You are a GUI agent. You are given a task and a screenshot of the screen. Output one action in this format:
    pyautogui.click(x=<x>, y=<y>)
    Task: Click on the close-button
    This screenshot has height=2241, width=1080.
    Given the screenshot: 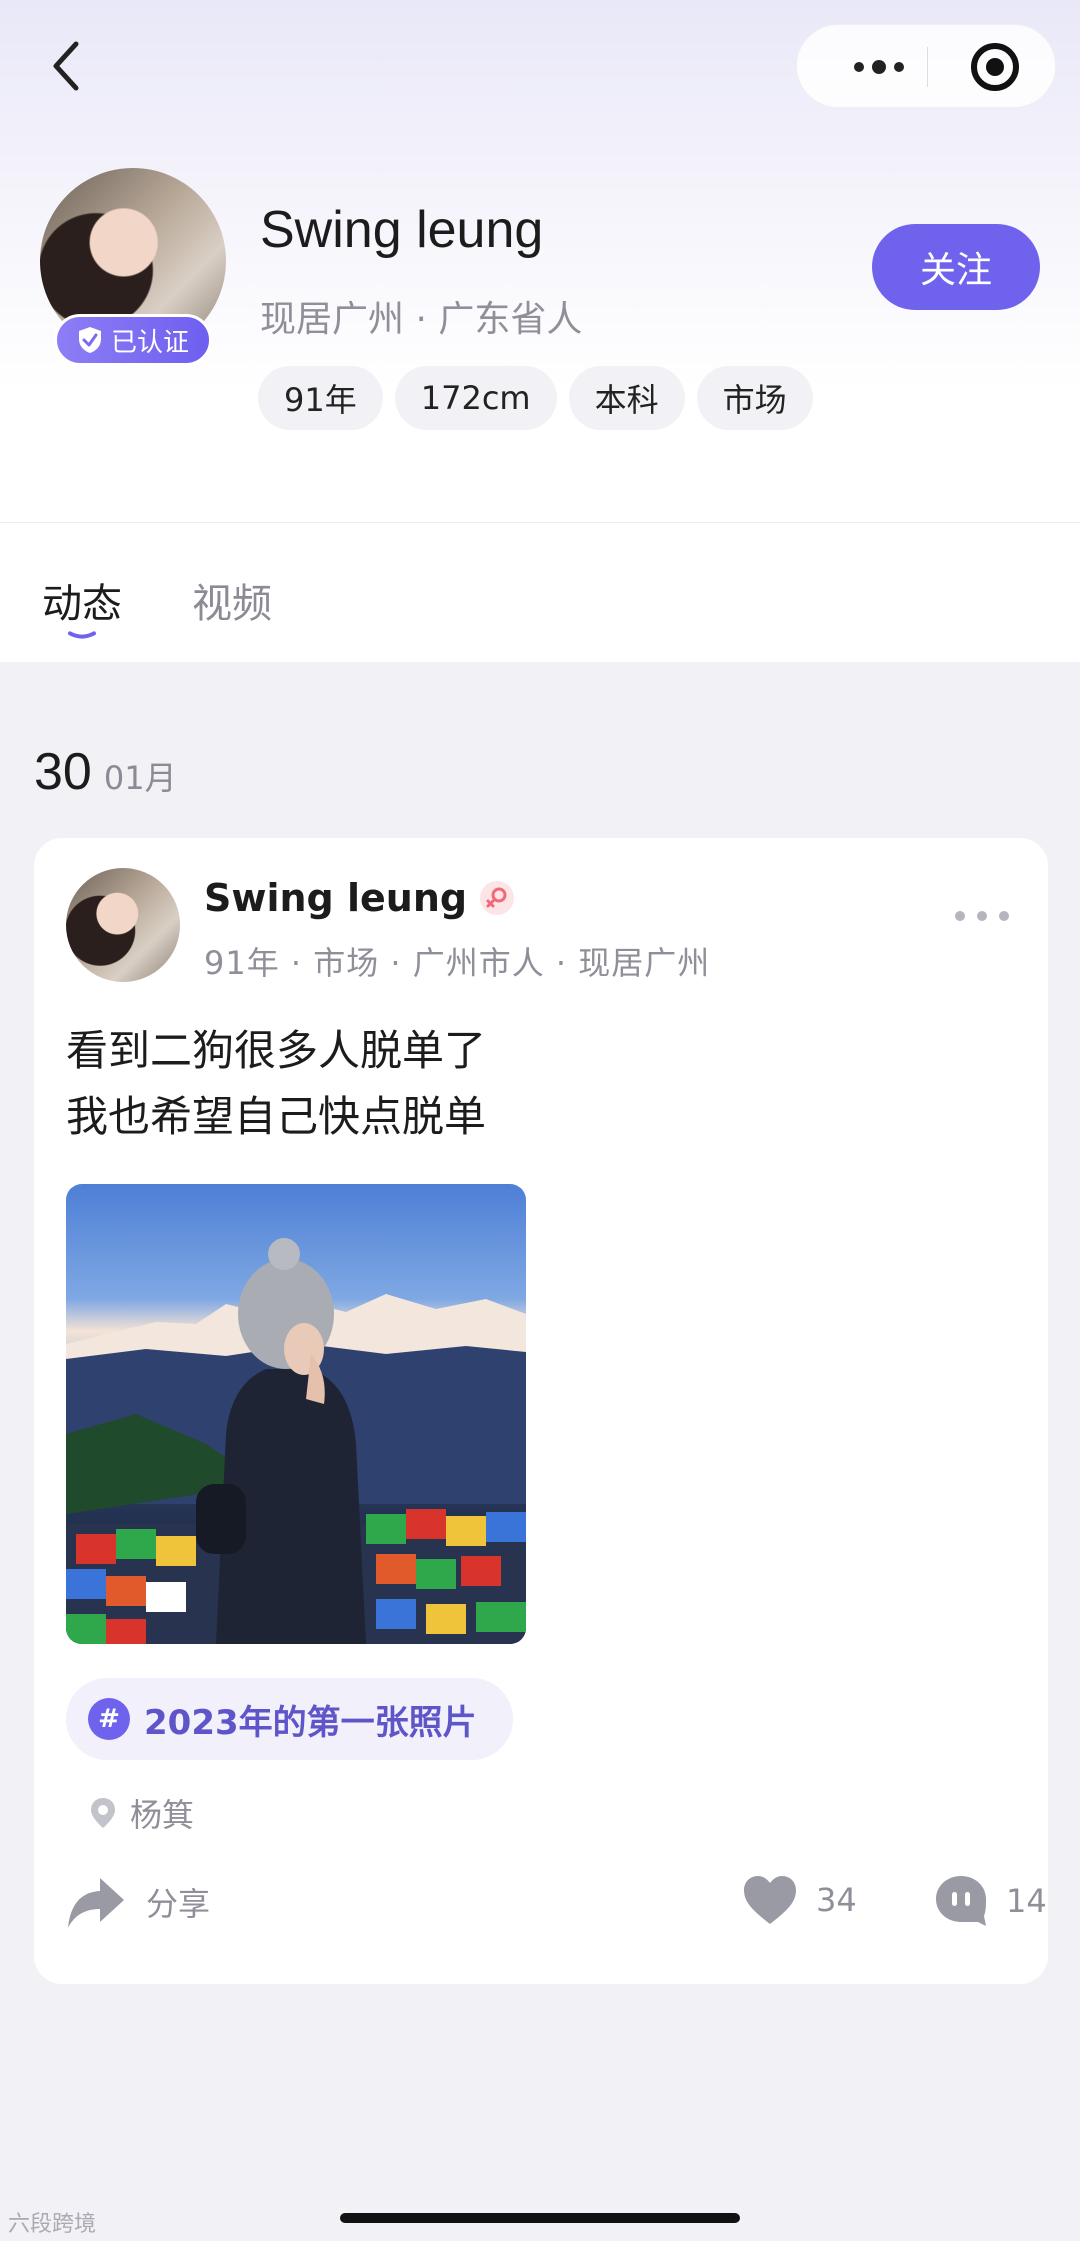 What is the action you would take?
    pyautogui.click(x=995, y=67)
    